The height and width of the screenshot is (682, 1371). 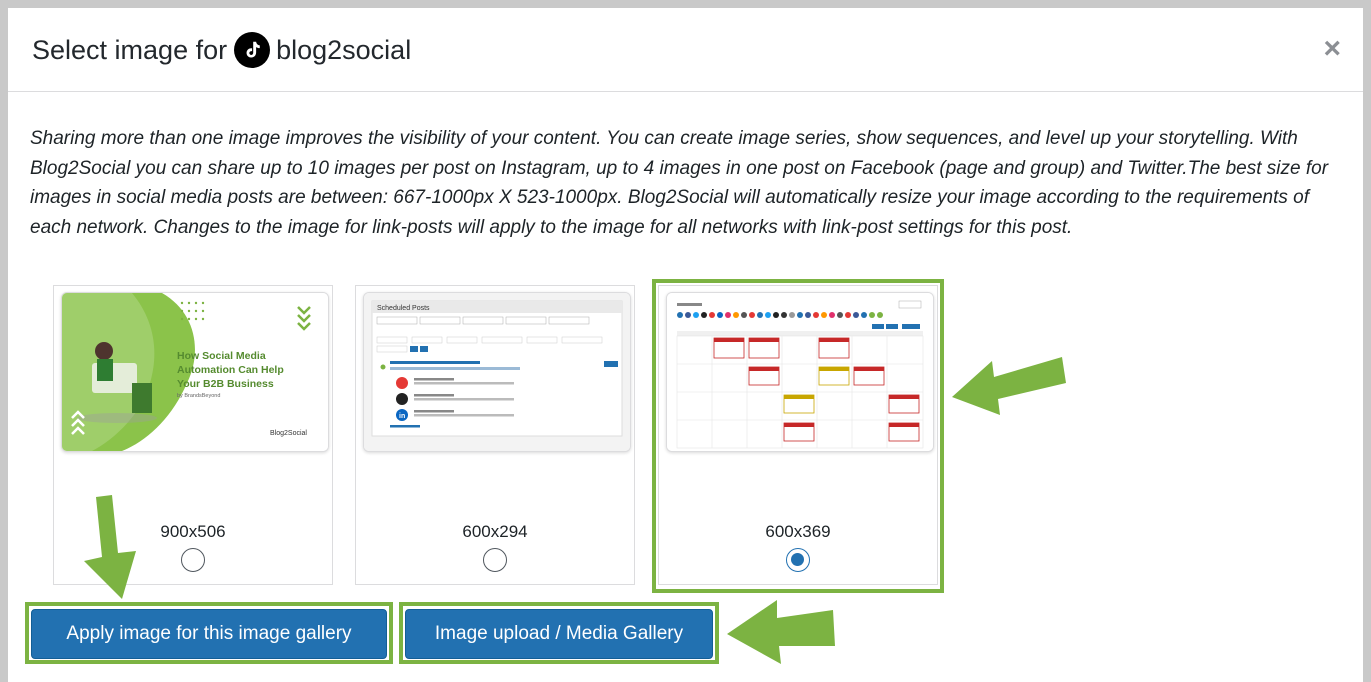 What do you see at coordinates (230, 370) in the screenshot?
I see `svg-text: Automation Can Help` at bounding box center [230, 370].